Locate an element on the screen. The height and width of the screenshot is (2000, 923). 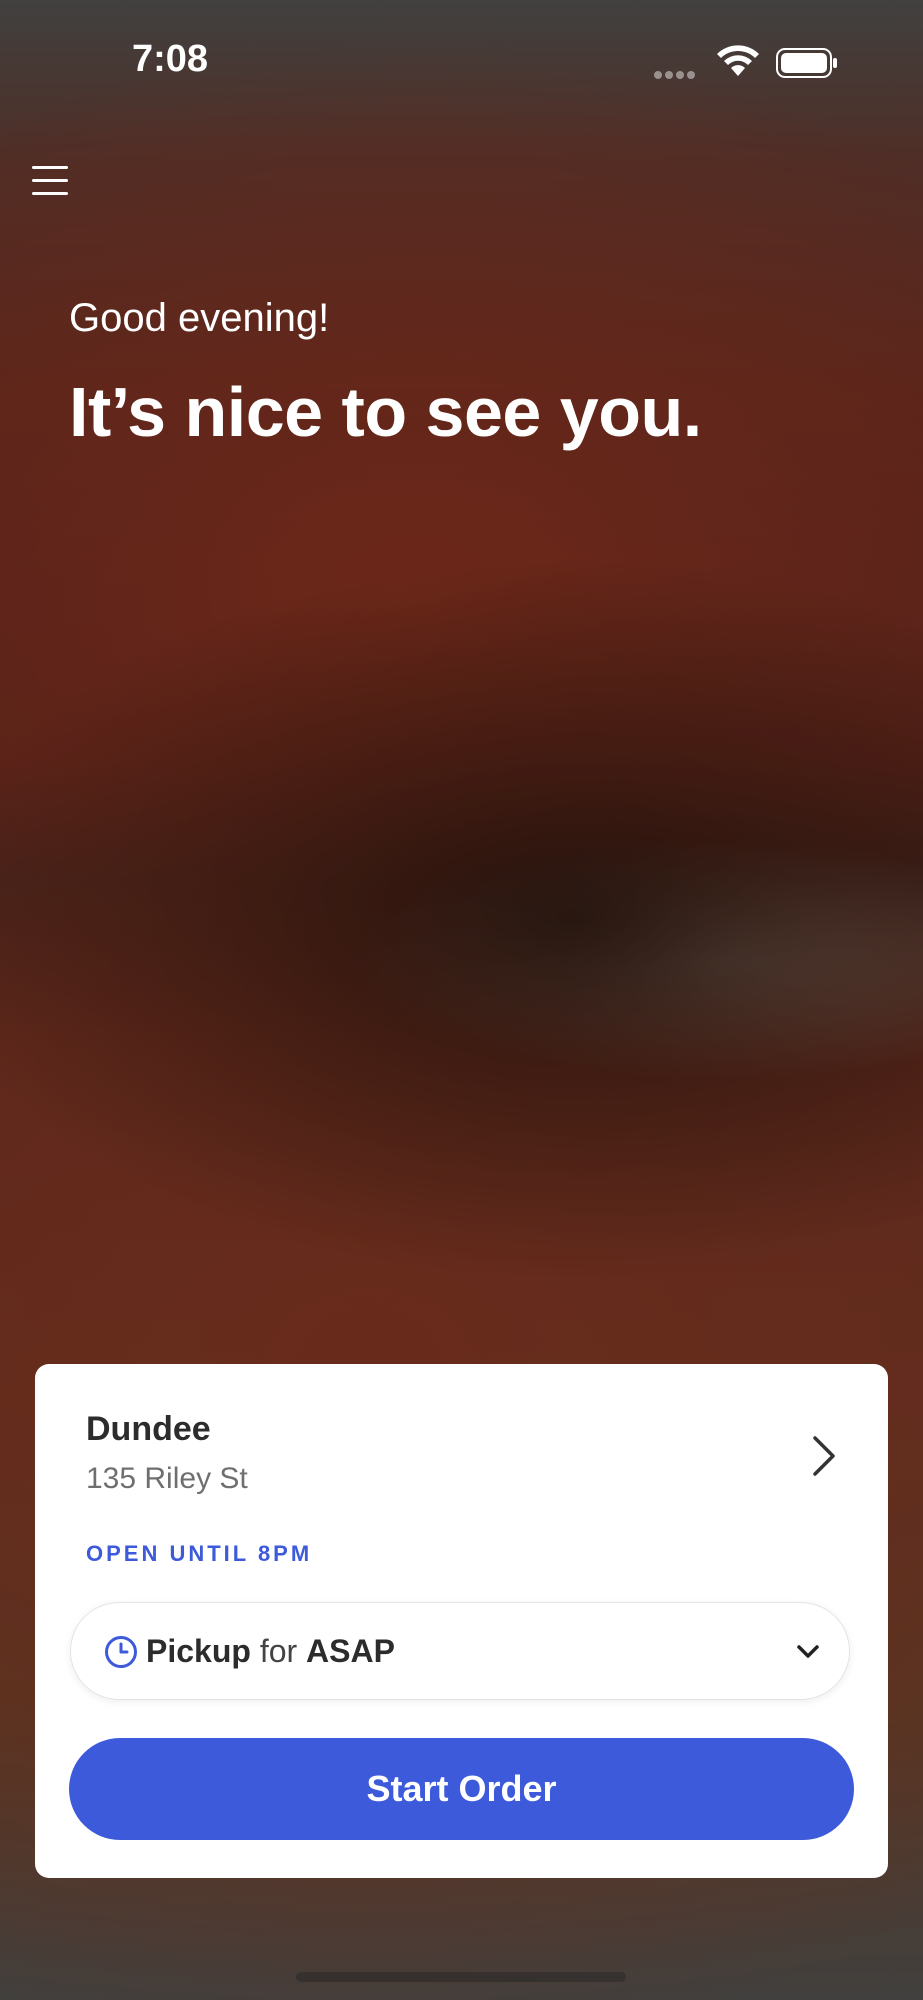
pickup-summary: Pickup for ASAP is located at coordinates (270, 1651).